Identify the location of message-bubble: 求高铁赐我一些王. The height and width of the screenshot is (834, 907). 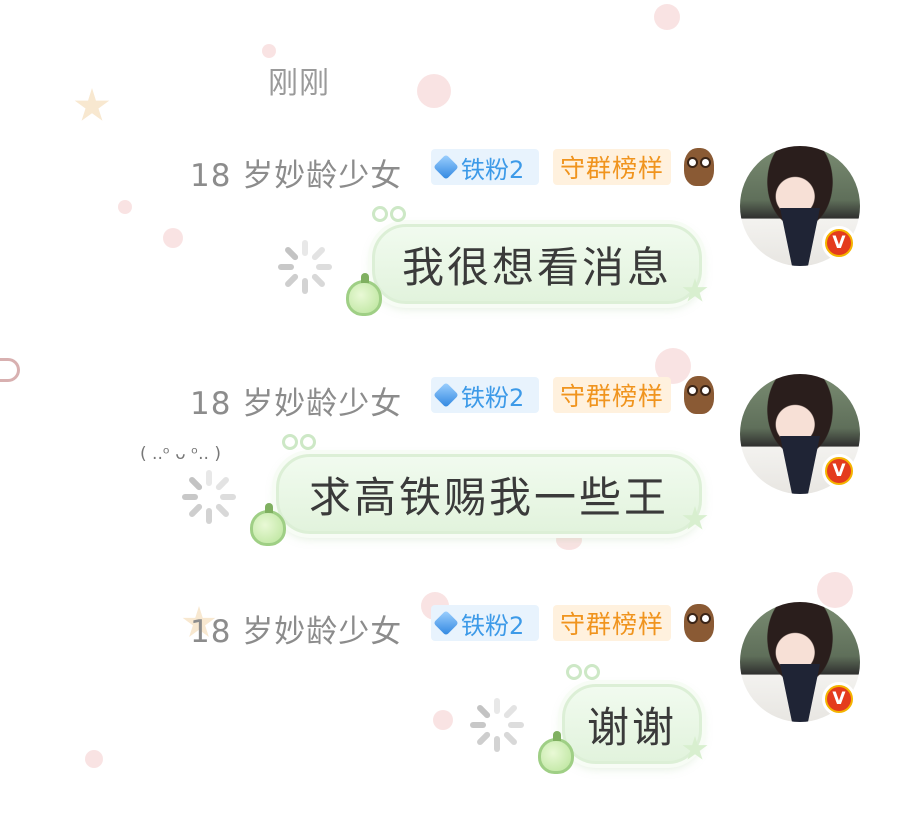
(489, 494).